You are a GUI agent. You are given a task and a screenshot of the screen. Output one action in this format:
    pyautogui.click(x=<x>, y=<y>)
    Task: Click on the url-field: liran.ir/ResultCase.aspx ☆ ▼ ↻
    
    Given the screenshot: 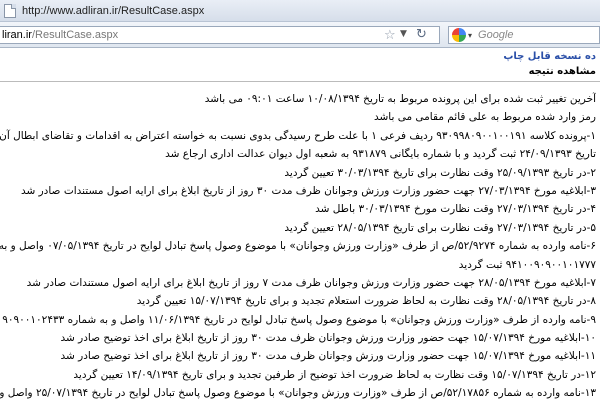 What is the action you would take?
    pyautogui.click(x=220, y=35)
    